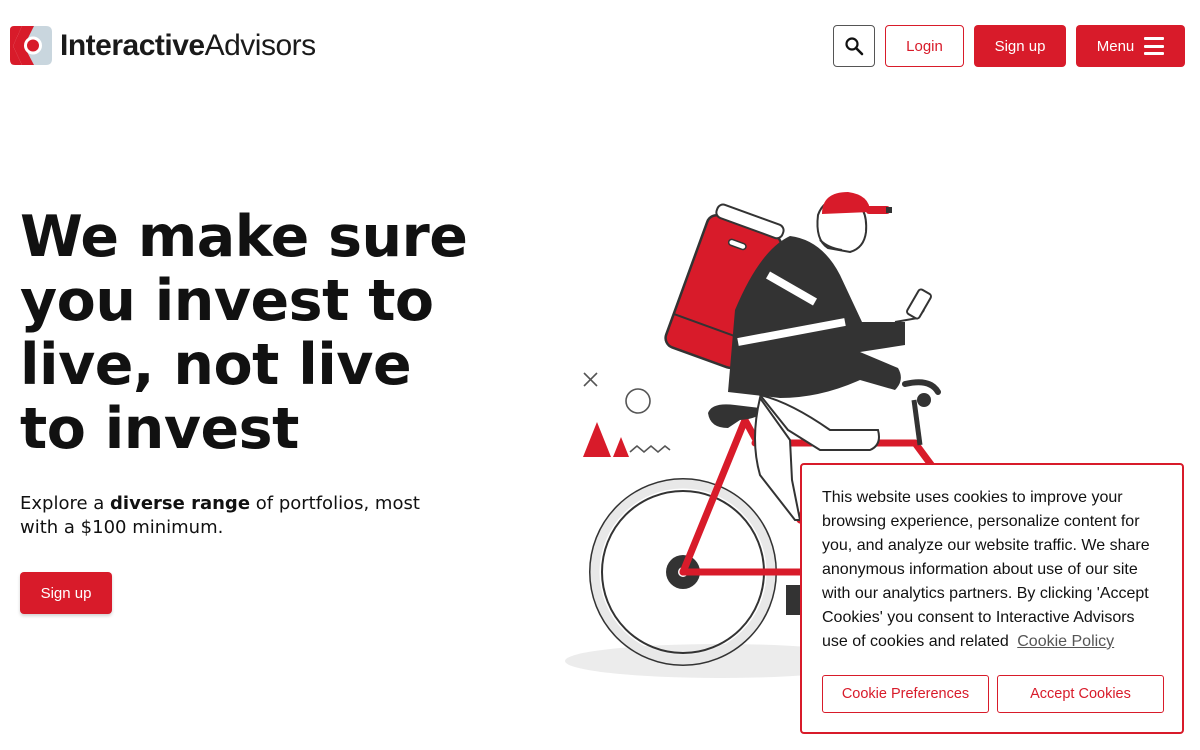 Image resolution: width=1200 pixels, height=750 pixels. I want to click on signup-button-hero: Sign up, so click(66, 593).